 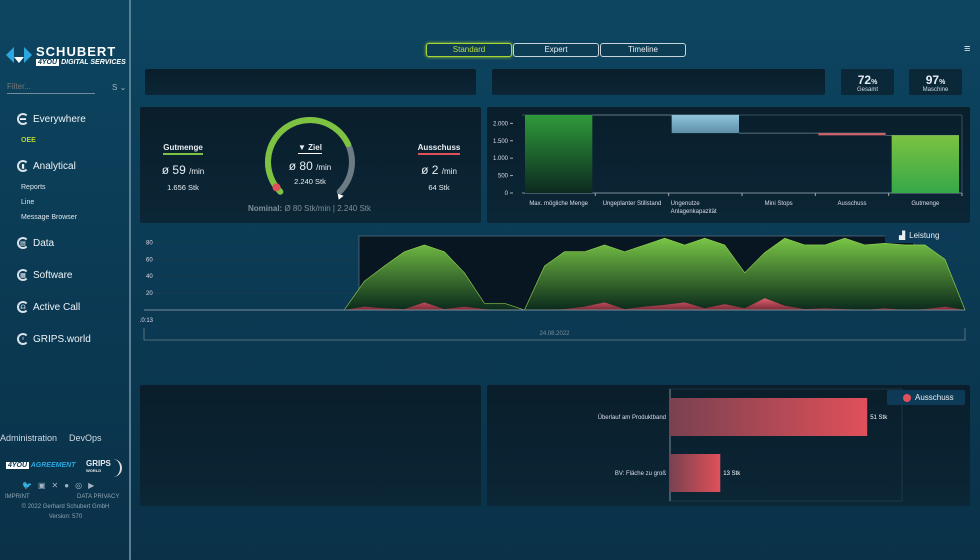 I want to click on instagram-icon: ◎, so click(x=78, y=485).